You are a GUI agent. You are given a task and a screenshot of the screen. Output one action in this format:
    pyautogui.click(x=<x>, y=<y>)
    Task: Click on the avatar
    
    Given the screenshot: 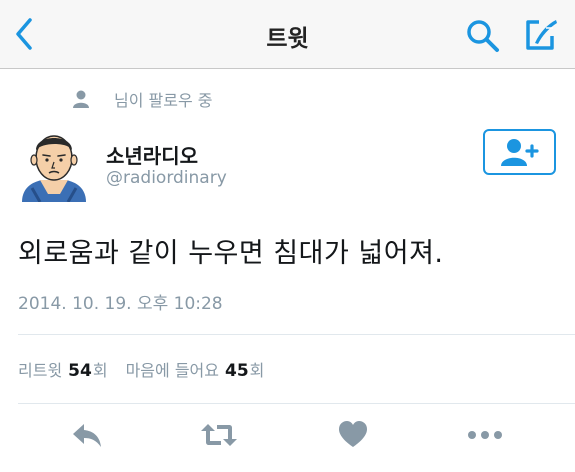 What is the action you would take?
    pyautogui.click(x=54, y=165)
    